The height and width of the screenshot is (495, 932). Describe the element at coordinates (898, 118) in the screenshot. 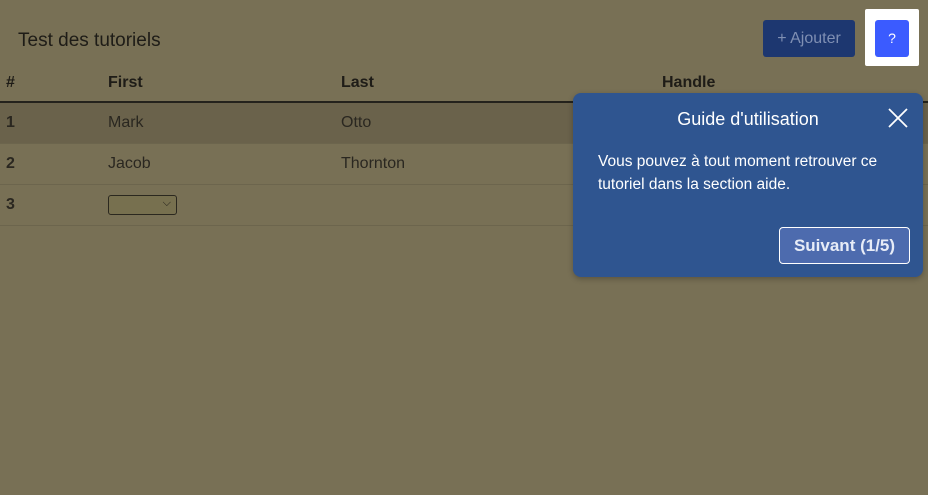

I see `close-icon` at that location.